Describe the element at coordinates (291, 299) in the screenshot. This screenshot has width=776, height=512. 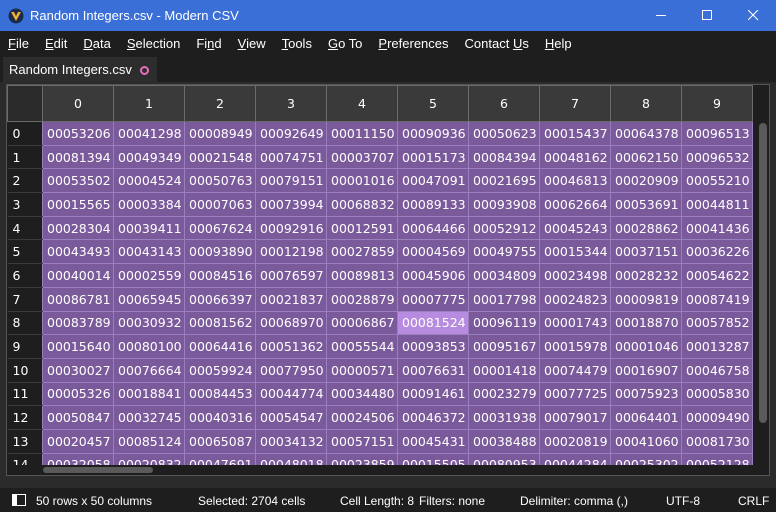
I see `grid-cell: 00021837` at that location.